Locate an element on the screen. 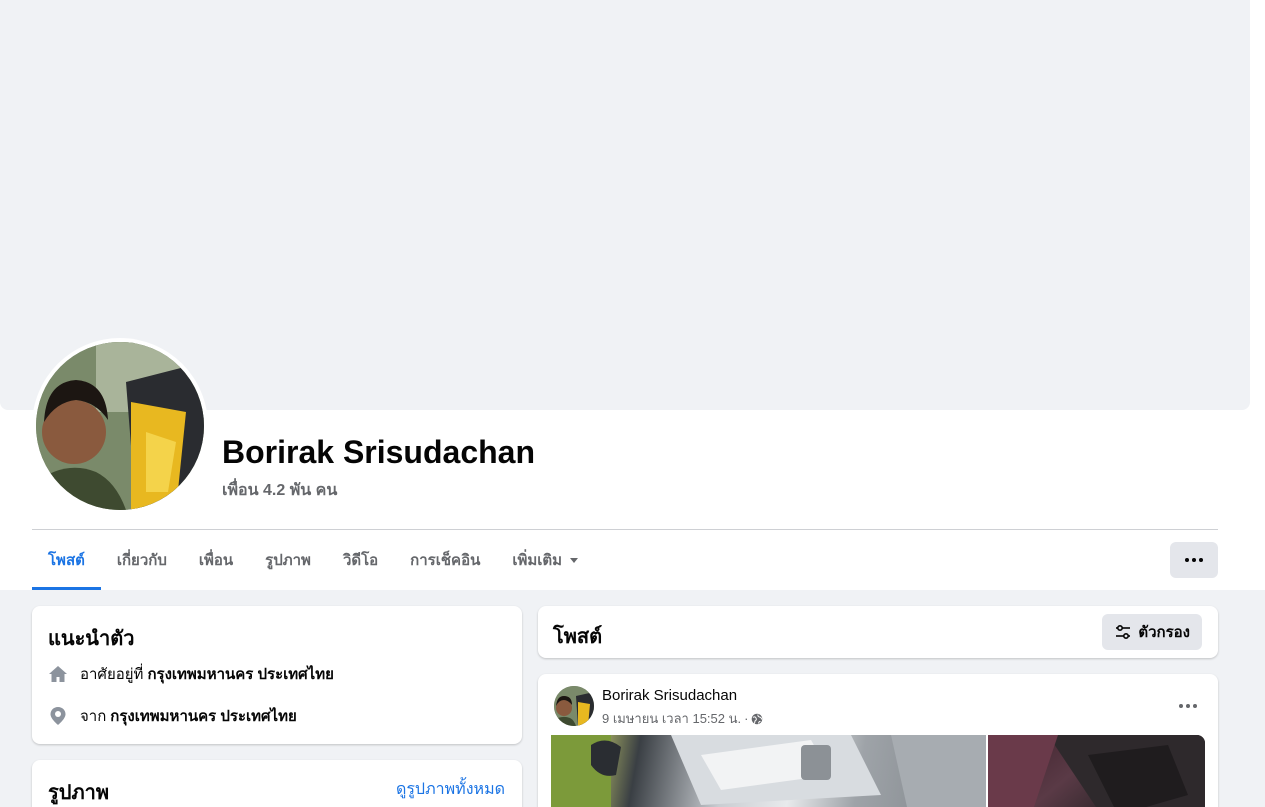  post-timestamp: 9 เมษายน เวลา 15:52 น. is located at coordinates (671, 718).